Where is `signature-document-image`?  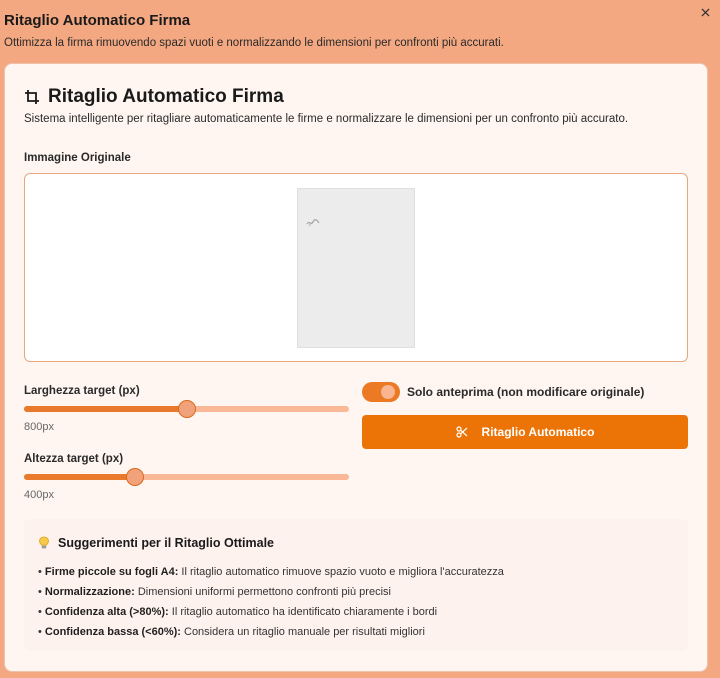 signature-document-image is located at coordinates (356, 268).